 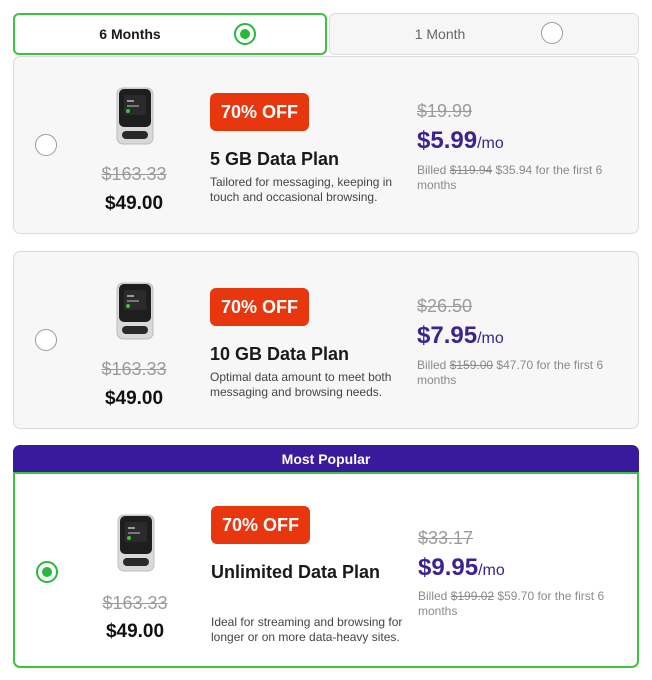 What do you see at coordinates (461, 567) in the screenshot?
I see `monthly-price: $9.95/mo` at bounding box center [461, 567].